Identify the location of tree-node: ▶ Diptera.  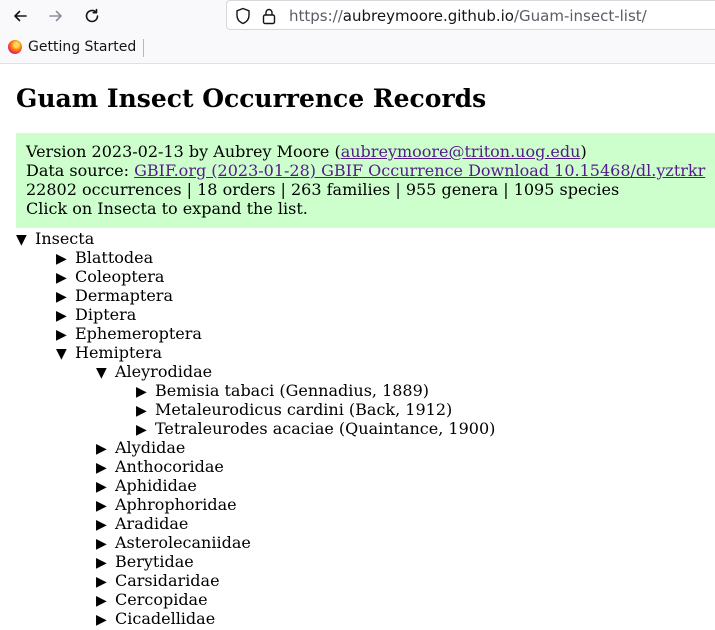
(96, 315).